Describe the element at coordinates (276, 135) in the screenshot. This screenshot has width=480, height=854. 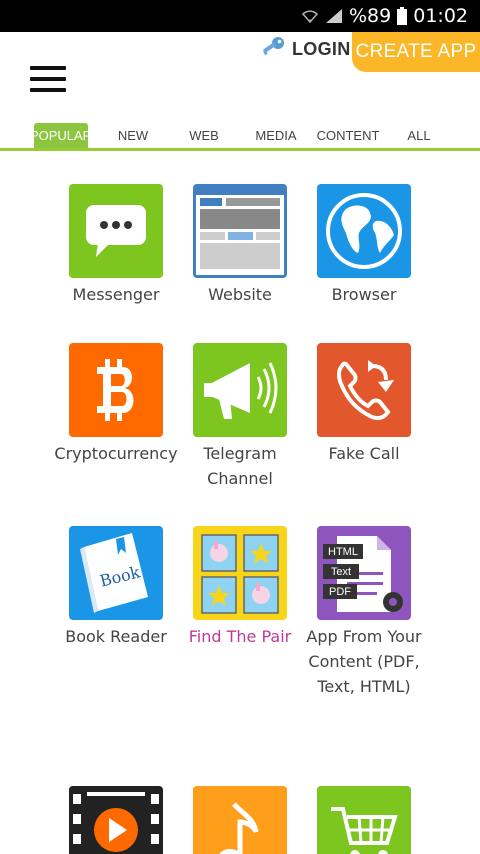
I see `tab-media: MEDIA` at that location.